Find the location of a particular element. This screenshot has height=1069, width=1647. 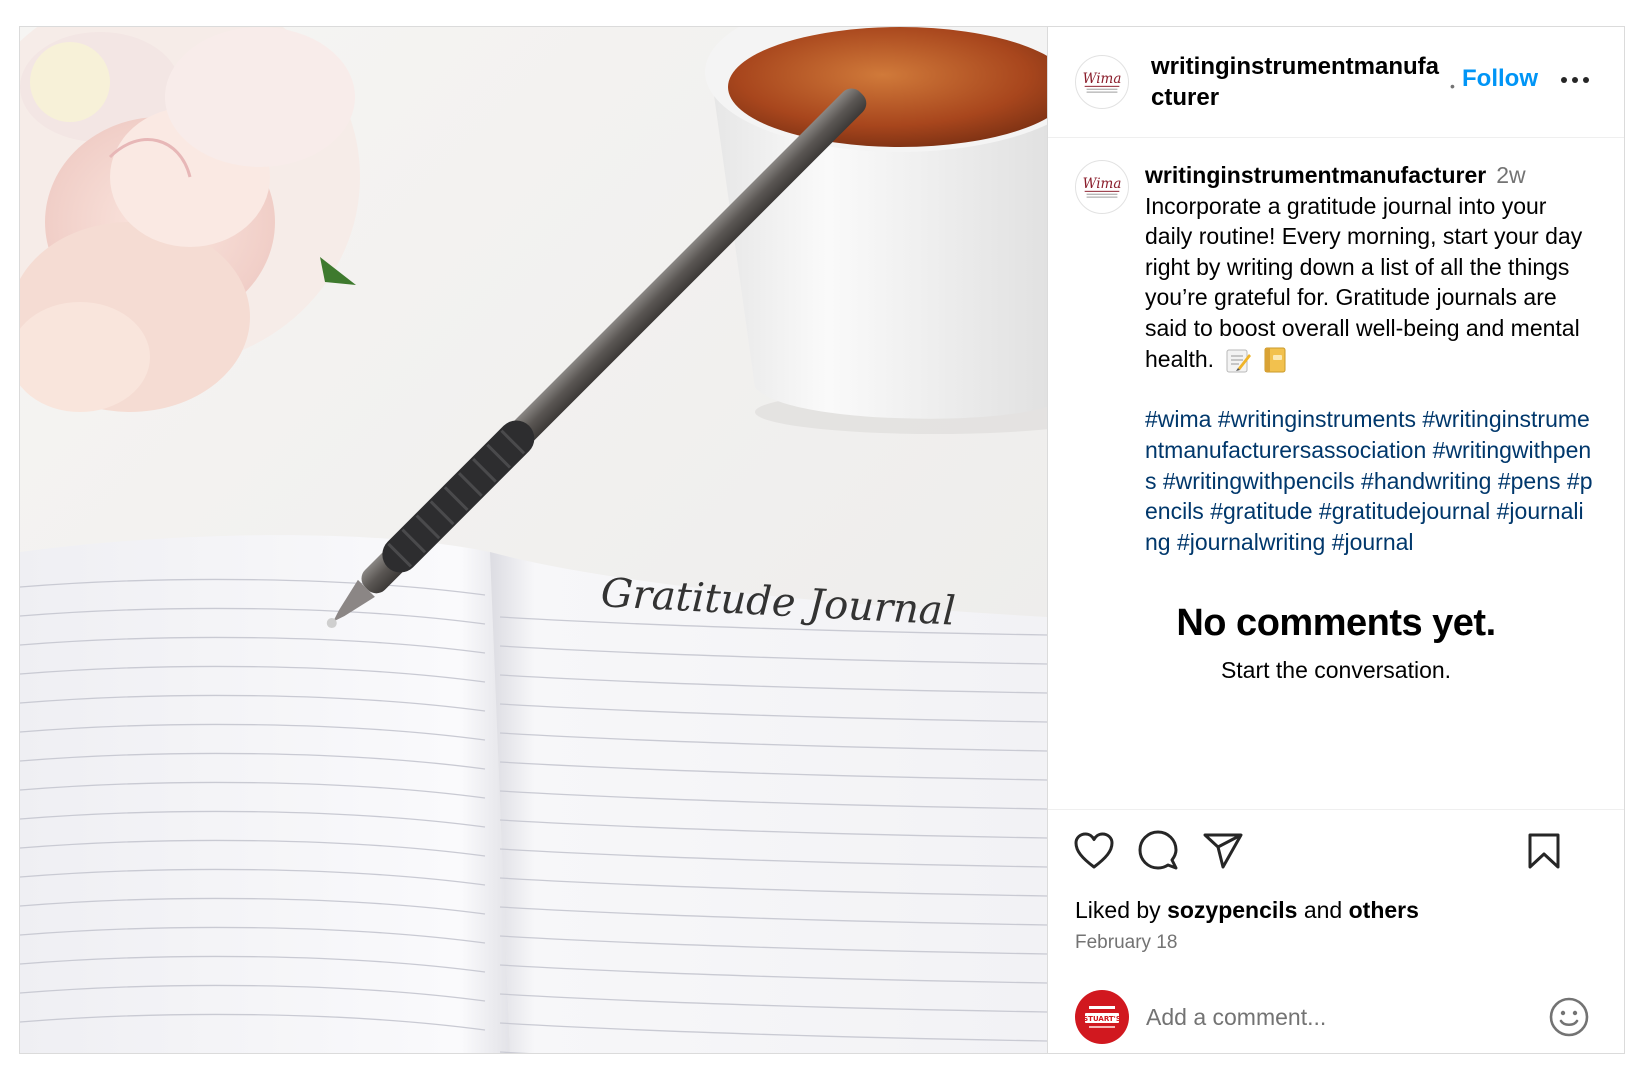

liked-user-link: sozypencils is located at coordinates (1232, 910).